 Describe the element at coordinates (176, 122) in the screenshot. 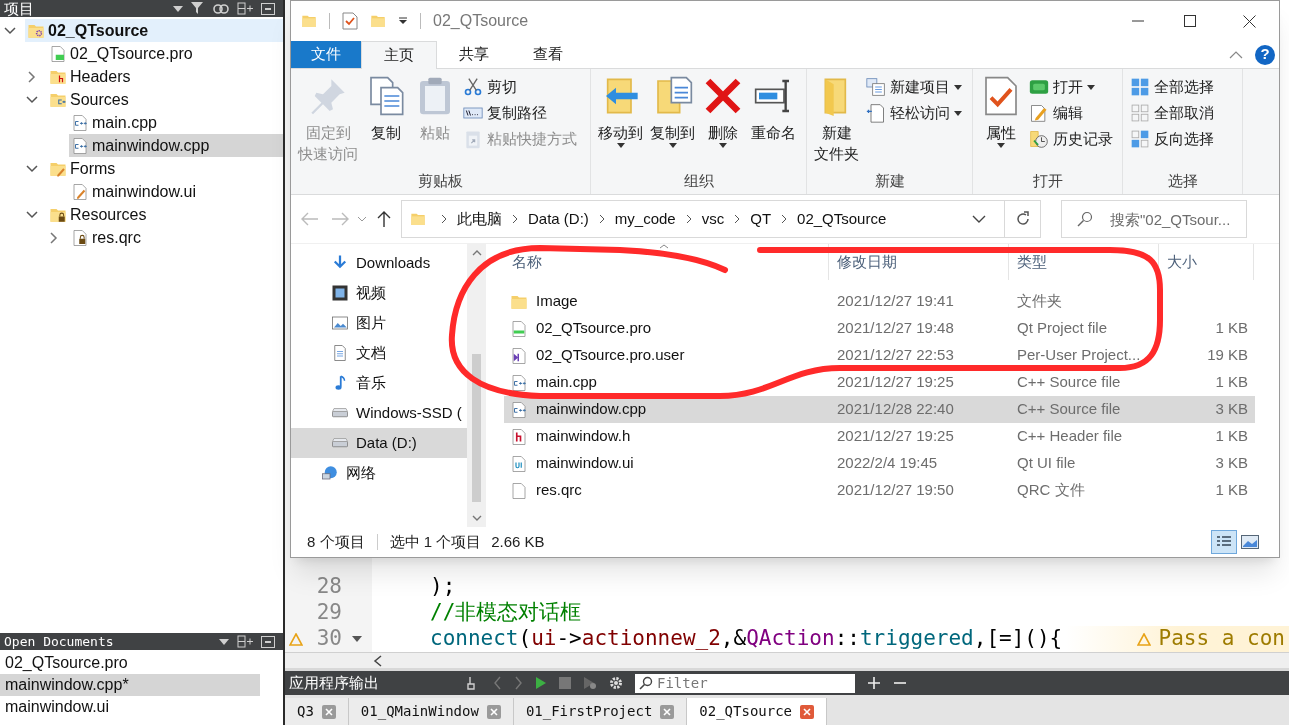

I see `tree-item: main.cpp` at that location.